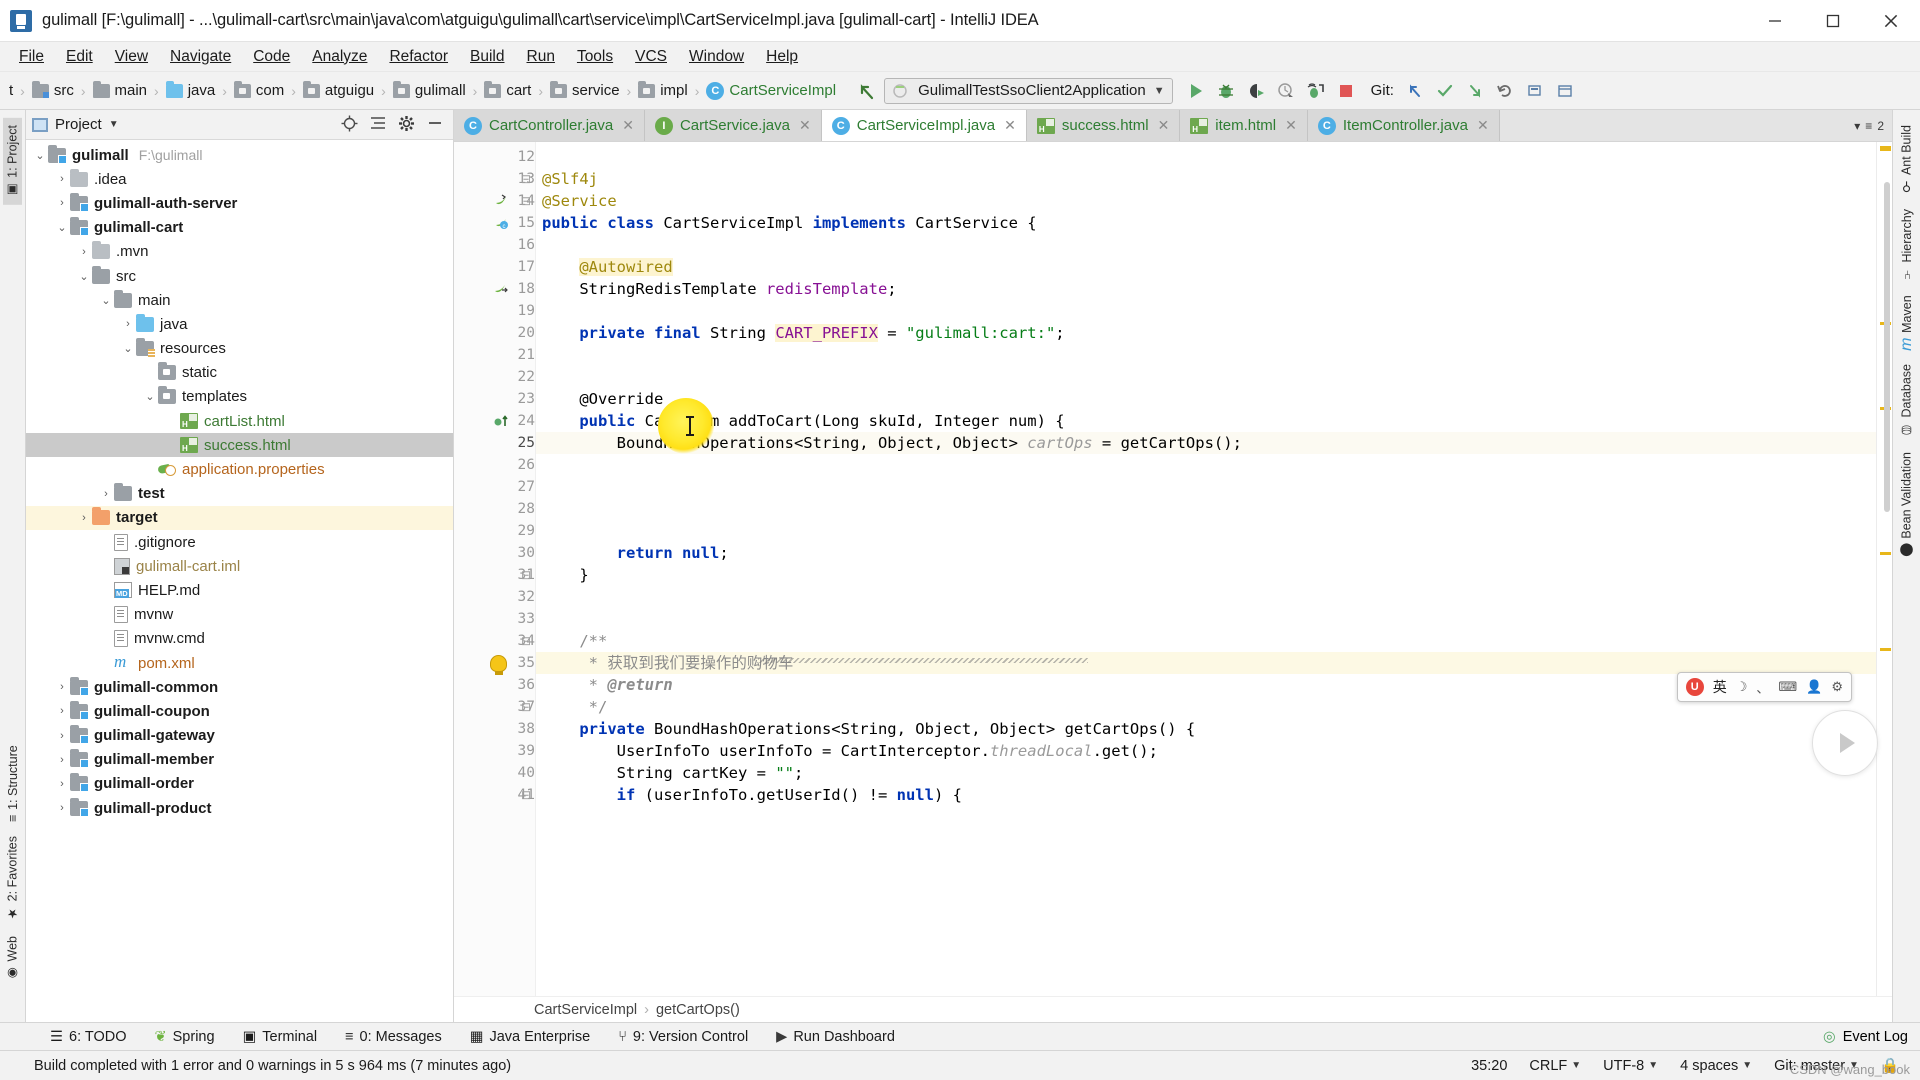 The image size is (1920, 1080). What do you see at coordinates (12, 958) in the screenshot?
I see `sidebar-item-web: ◉ Web` at bounding box center [12, 958].